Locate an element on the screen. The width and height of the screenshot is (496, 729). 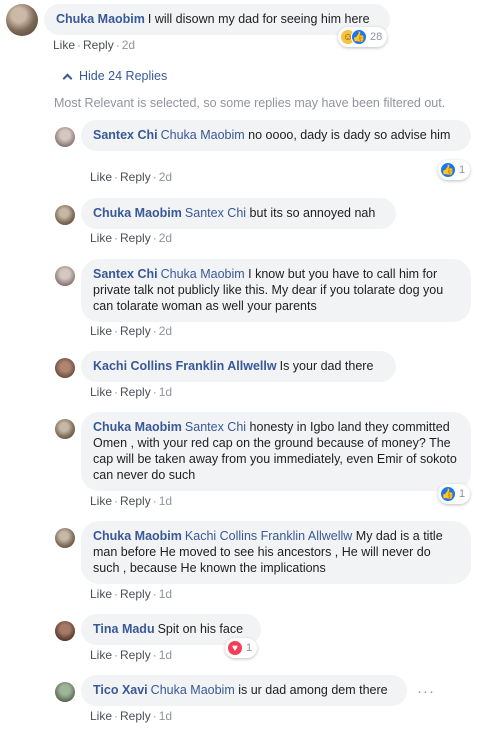
reply-author: Tico Xavi is located at coordinates (120, 690).